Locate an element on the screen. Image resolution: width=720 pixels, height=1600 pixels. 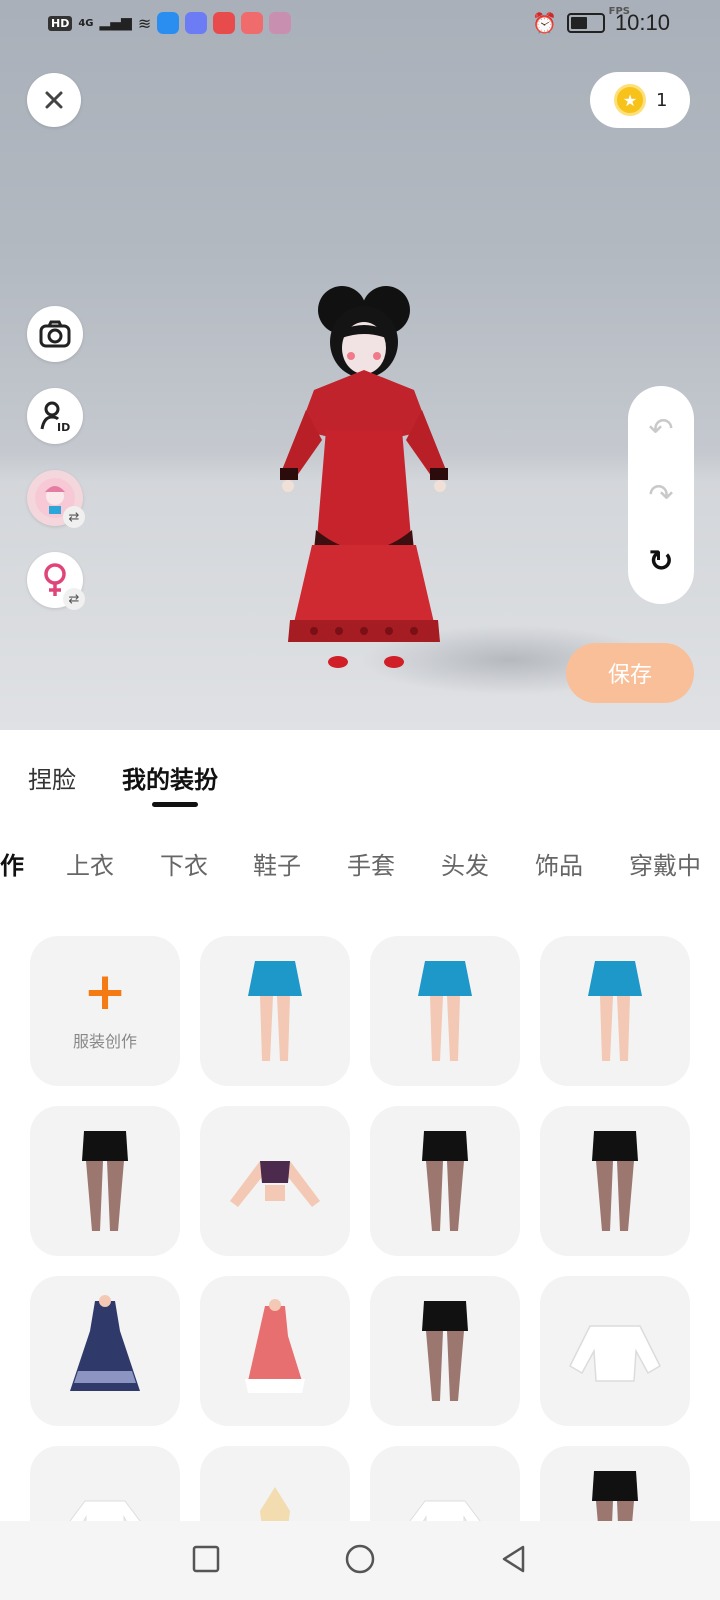
profile-id-button: ID is located at coordinates (55, 416).